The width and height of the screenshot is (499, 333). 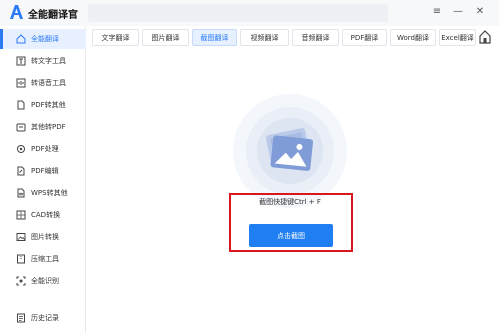 I want to click on sidebar-item-label: 转文字工具, so click(x=48, y=61).